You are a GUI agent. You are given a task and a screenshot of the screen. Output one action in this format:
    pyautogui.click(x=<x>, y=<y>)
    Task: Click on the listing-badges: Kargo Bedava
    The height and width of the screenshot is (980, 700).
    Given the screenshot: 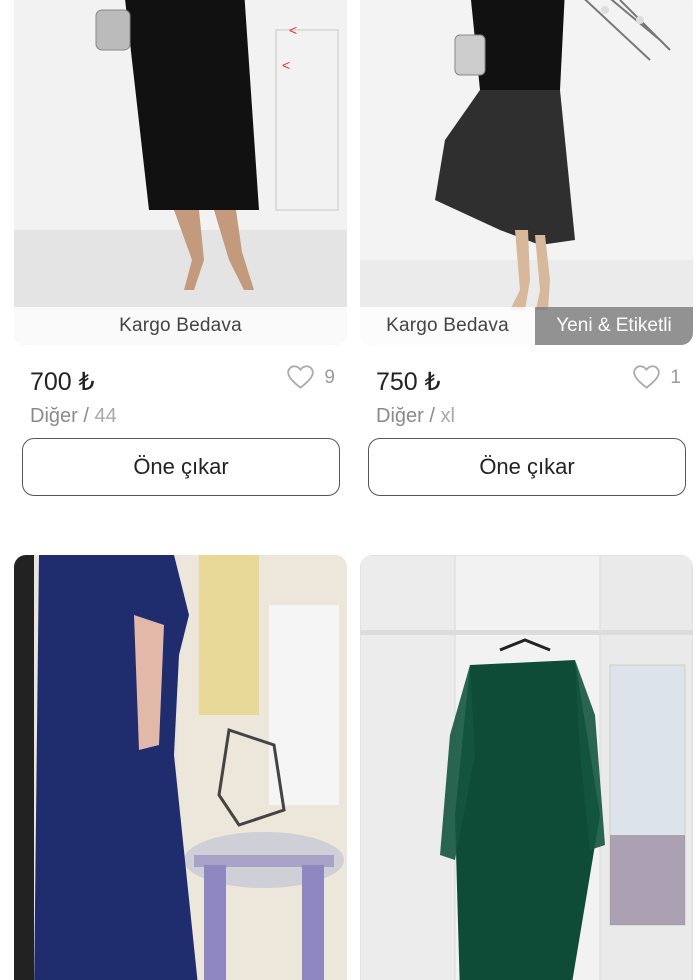 What is the action you would take?
    pyautogui.click(x=180, y=326)
    